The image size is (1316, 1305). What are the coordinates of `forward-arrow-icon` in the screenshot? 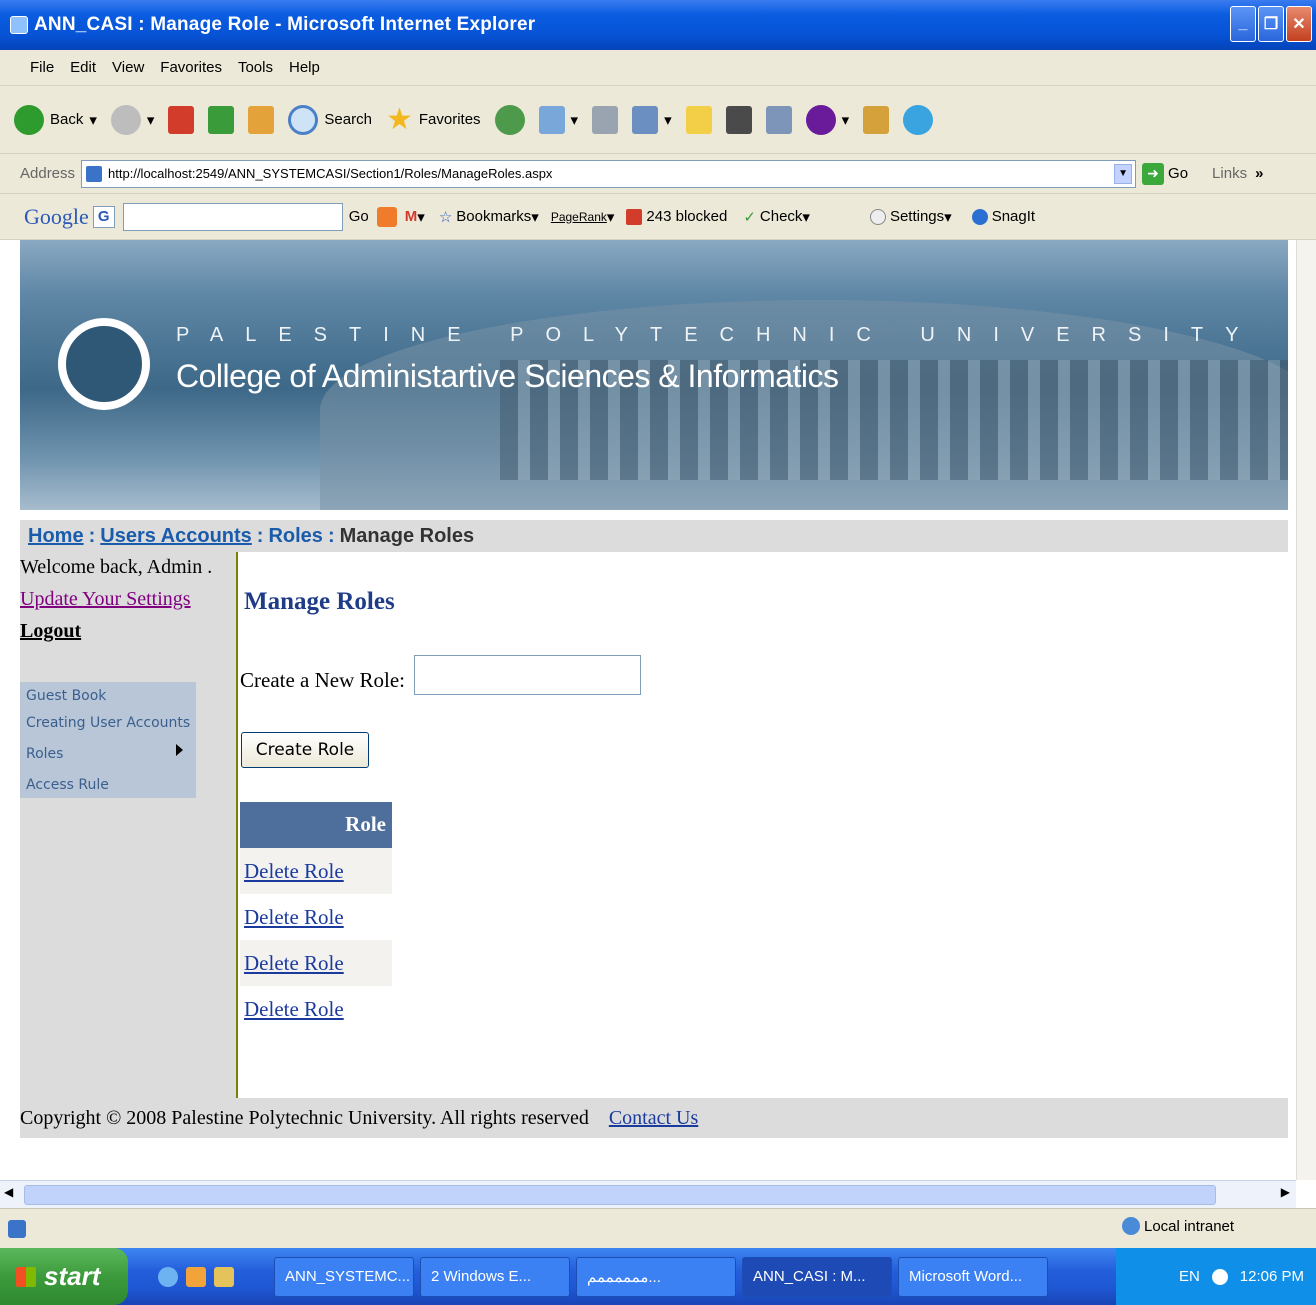 It's located at (125, 119).